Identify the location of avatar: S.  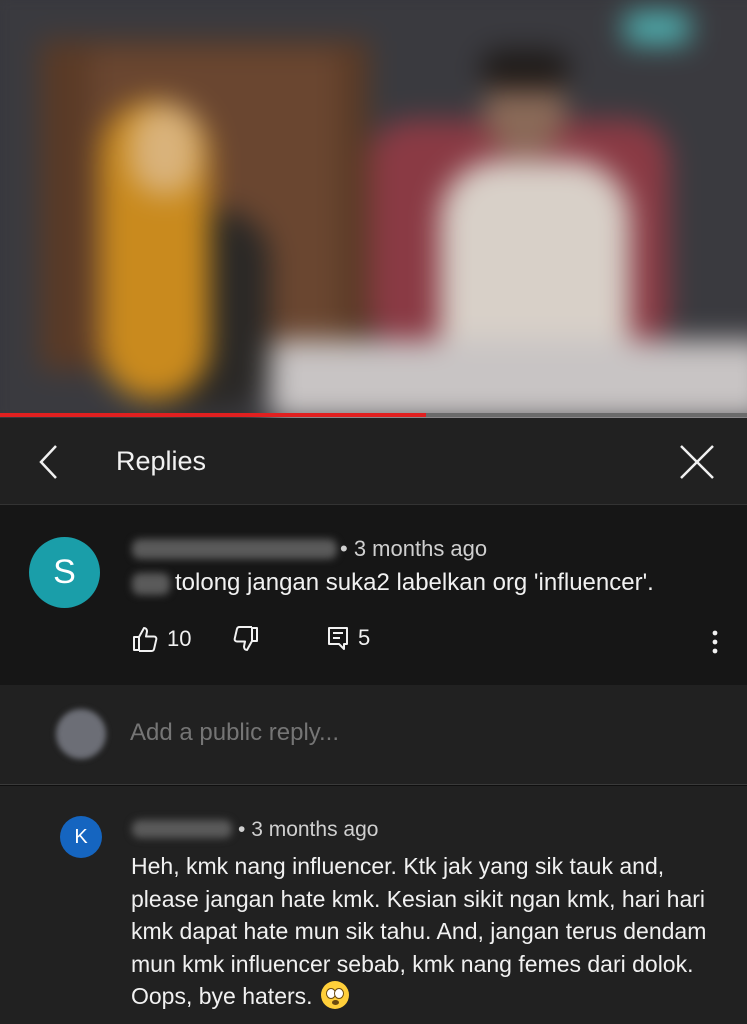
(64, 572).